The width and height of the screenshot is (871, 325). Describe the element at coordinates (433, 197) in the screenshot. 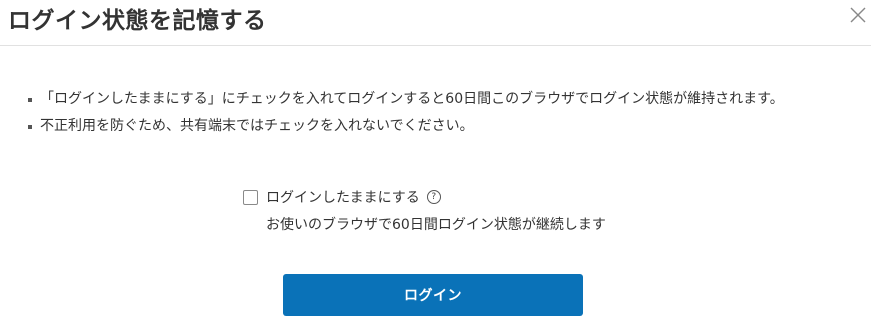

I see `question-circle-icon: ?` at that location.